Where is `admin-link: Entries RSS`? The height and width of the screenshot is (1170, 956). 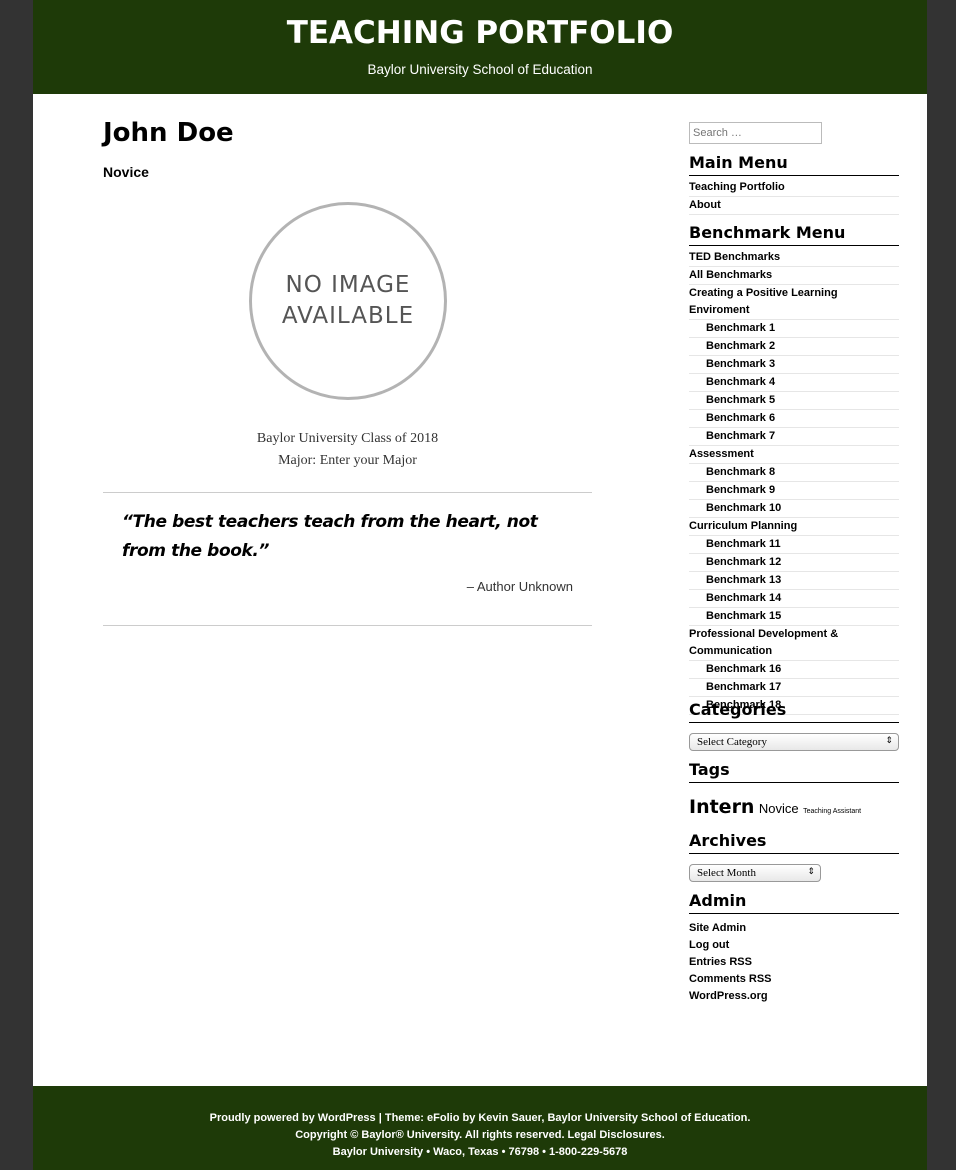 admin-link: Entries RSS is located at coordinates (730, 962).